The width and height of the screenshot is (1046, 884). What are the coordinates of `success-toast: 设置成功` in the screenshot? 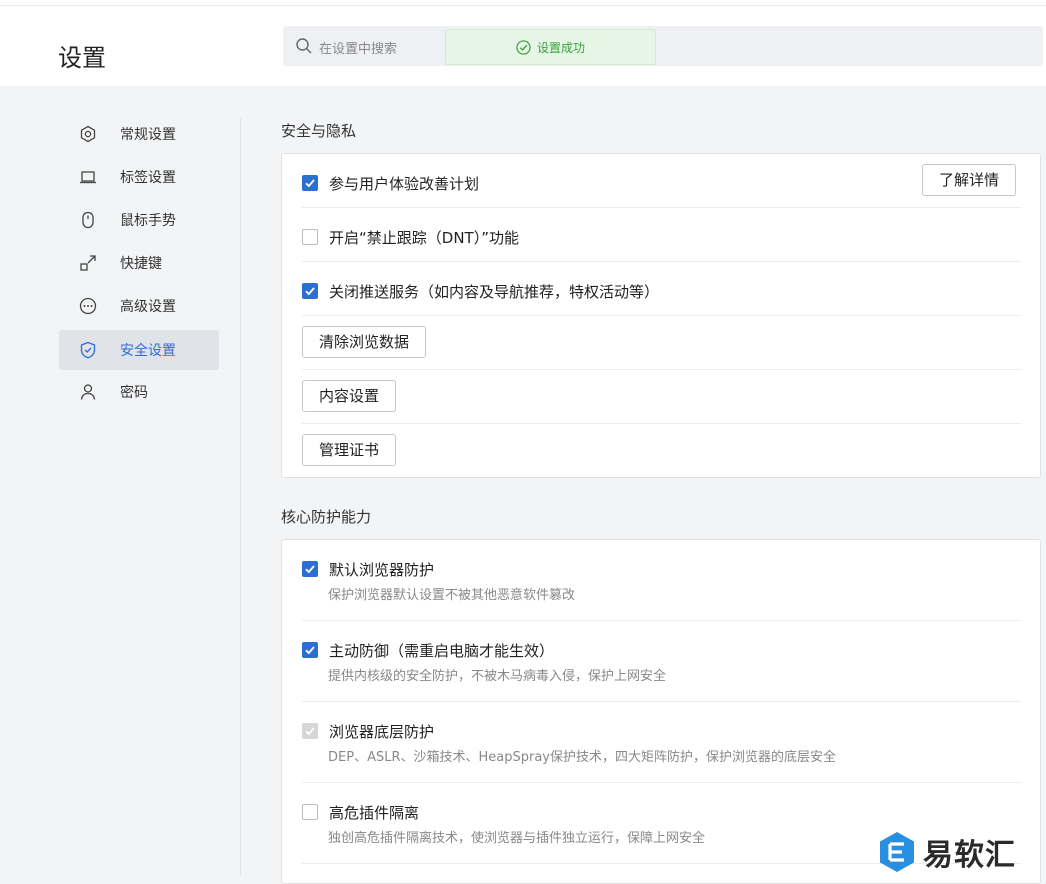 It's located at (550, 47).